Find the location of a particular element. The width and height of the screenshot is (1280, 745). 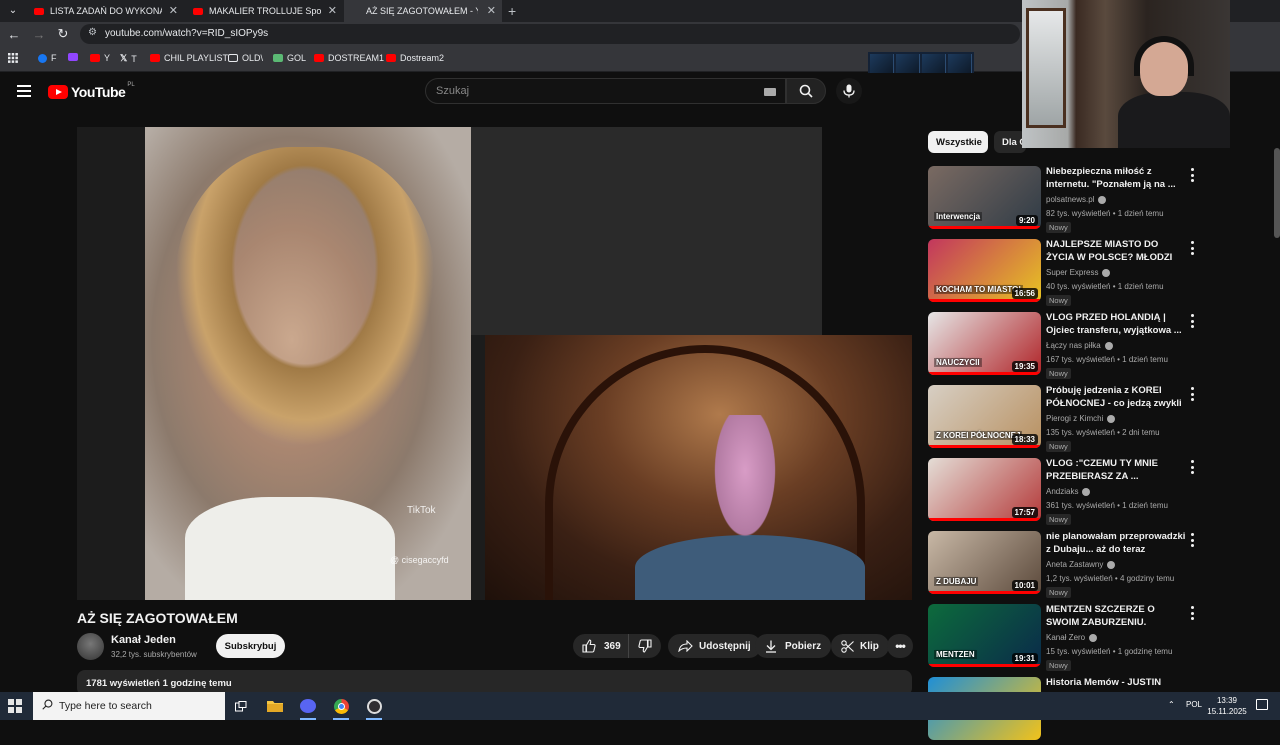

recommendation-channel: Kanał Zero is located at coordinates (1065, 637).